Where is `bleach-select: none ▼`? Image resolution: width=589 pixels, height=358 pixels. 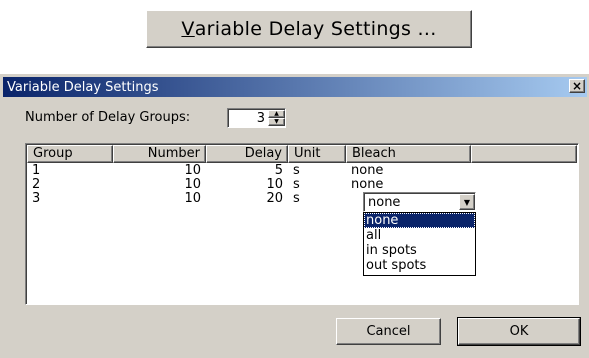 bleach-select: none ▼ is located at coordinates (419, 202).